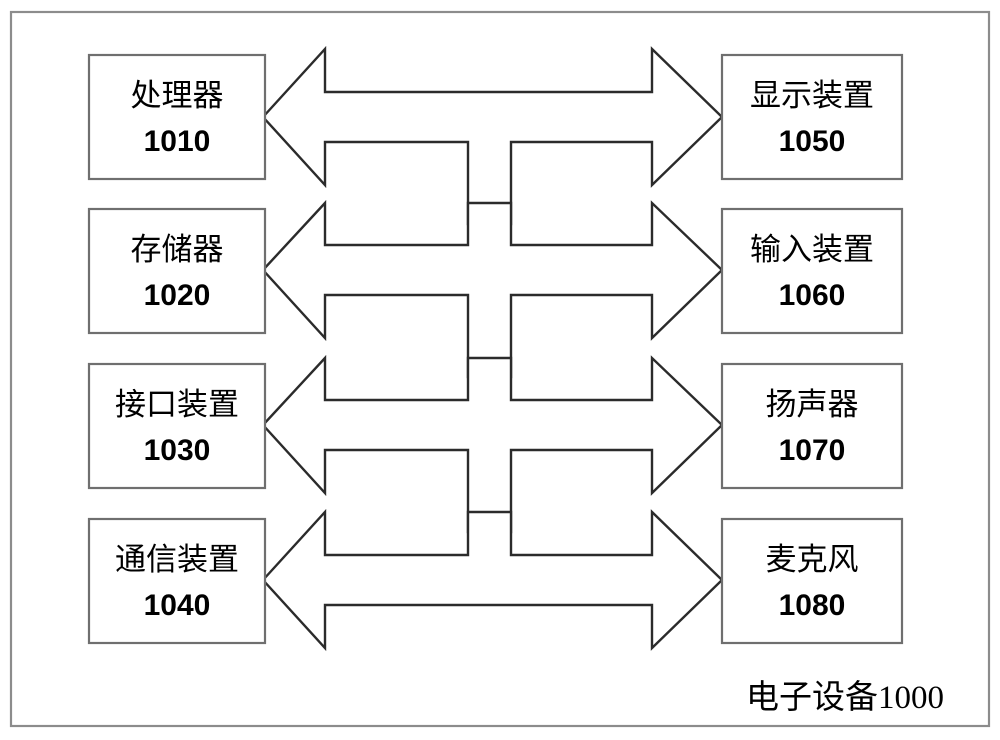 The height and width of the screenshot is (740, 1000). What do you see at coordinates (812, 295) in the screenshot?
I see `node-input-device-ref: 1060` at bounding box center [812, 295].